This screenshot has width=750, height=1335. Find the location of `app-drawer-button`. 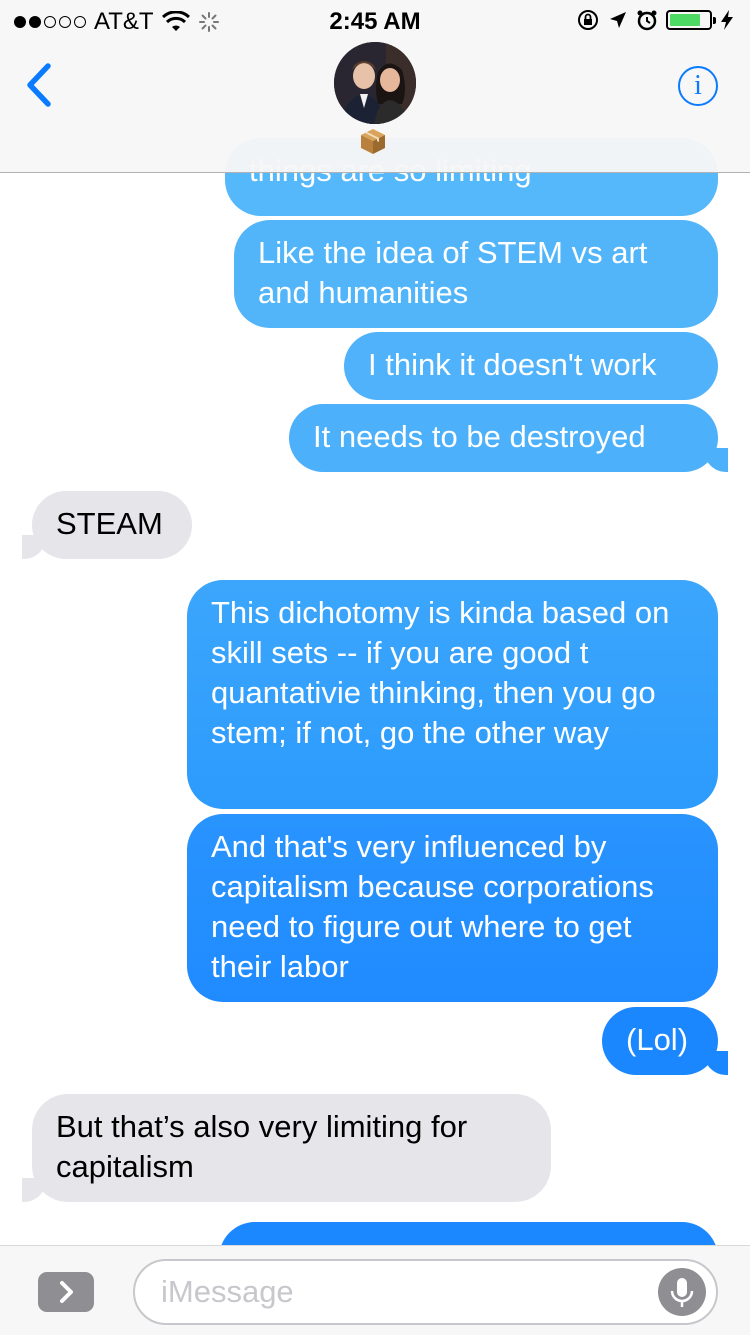

app-drawer-button is located at coordinates (66, 1292).